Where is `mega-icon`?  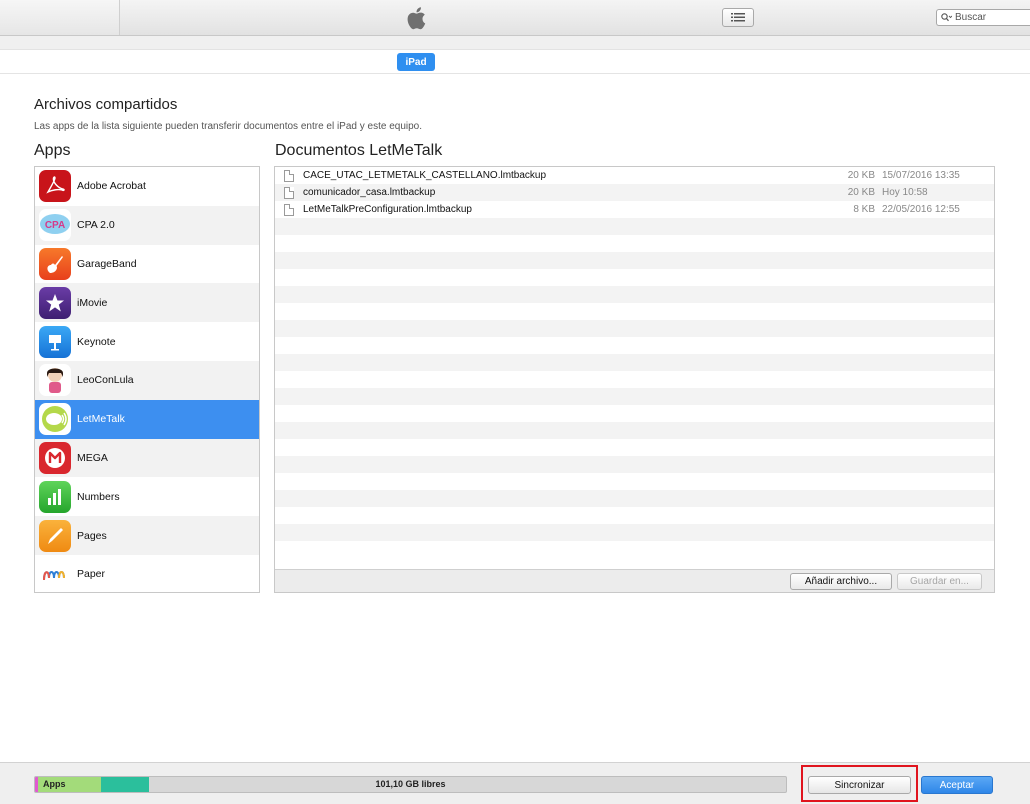 mega-icon is located at coordinates (55, 457).